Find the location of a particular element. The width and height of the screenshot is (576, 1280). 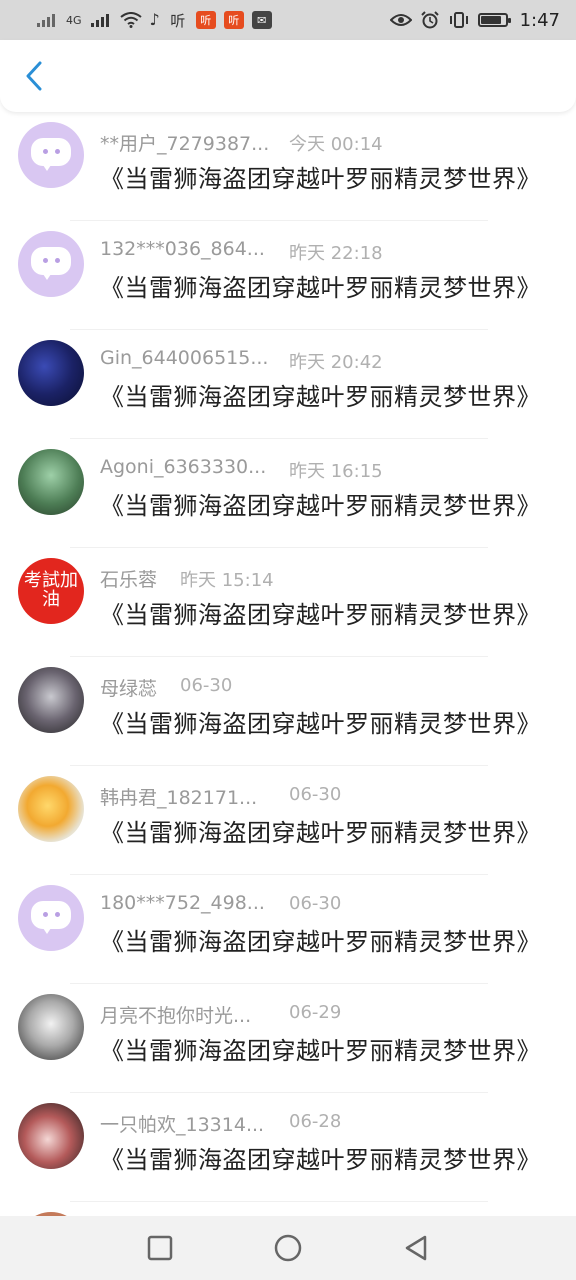

comment-time: 06-28 is located at coordinates (315, 1121).